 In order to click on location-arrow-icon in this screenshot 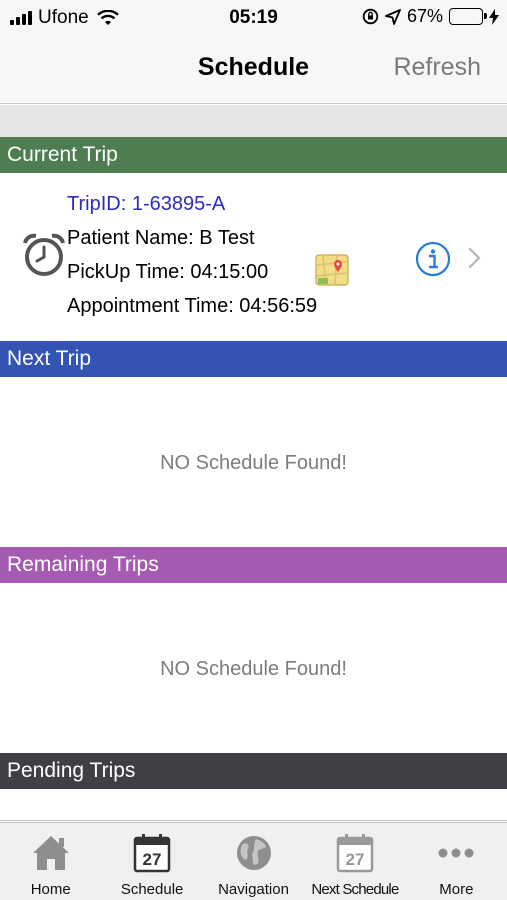, I will do `click(393, 16)`.